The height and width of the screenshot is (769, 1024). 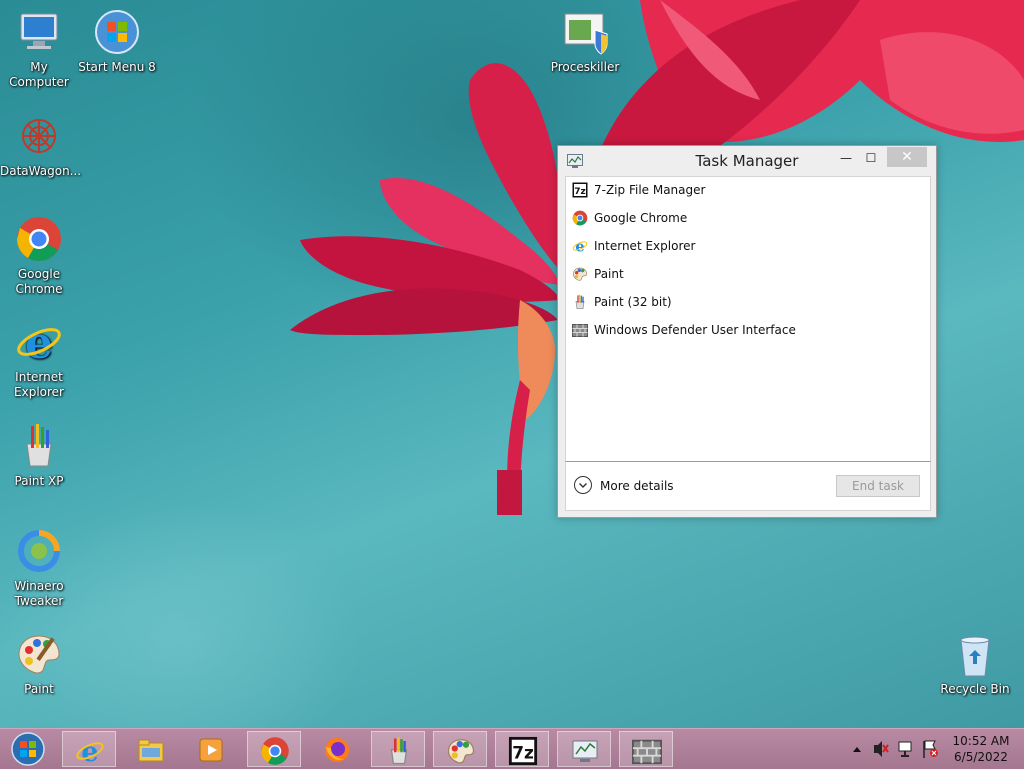 I want to click on more-details-label: More details, so click(x=637, y=486).